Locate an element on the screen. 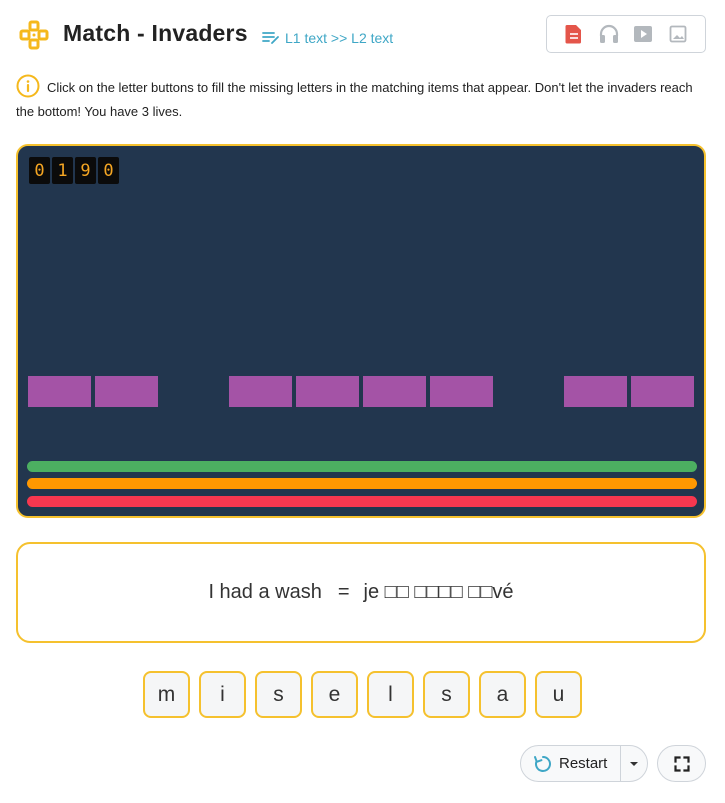 This screenshot has width=725, height=803. restart-button: Restart is located at coordinates (570, 763).